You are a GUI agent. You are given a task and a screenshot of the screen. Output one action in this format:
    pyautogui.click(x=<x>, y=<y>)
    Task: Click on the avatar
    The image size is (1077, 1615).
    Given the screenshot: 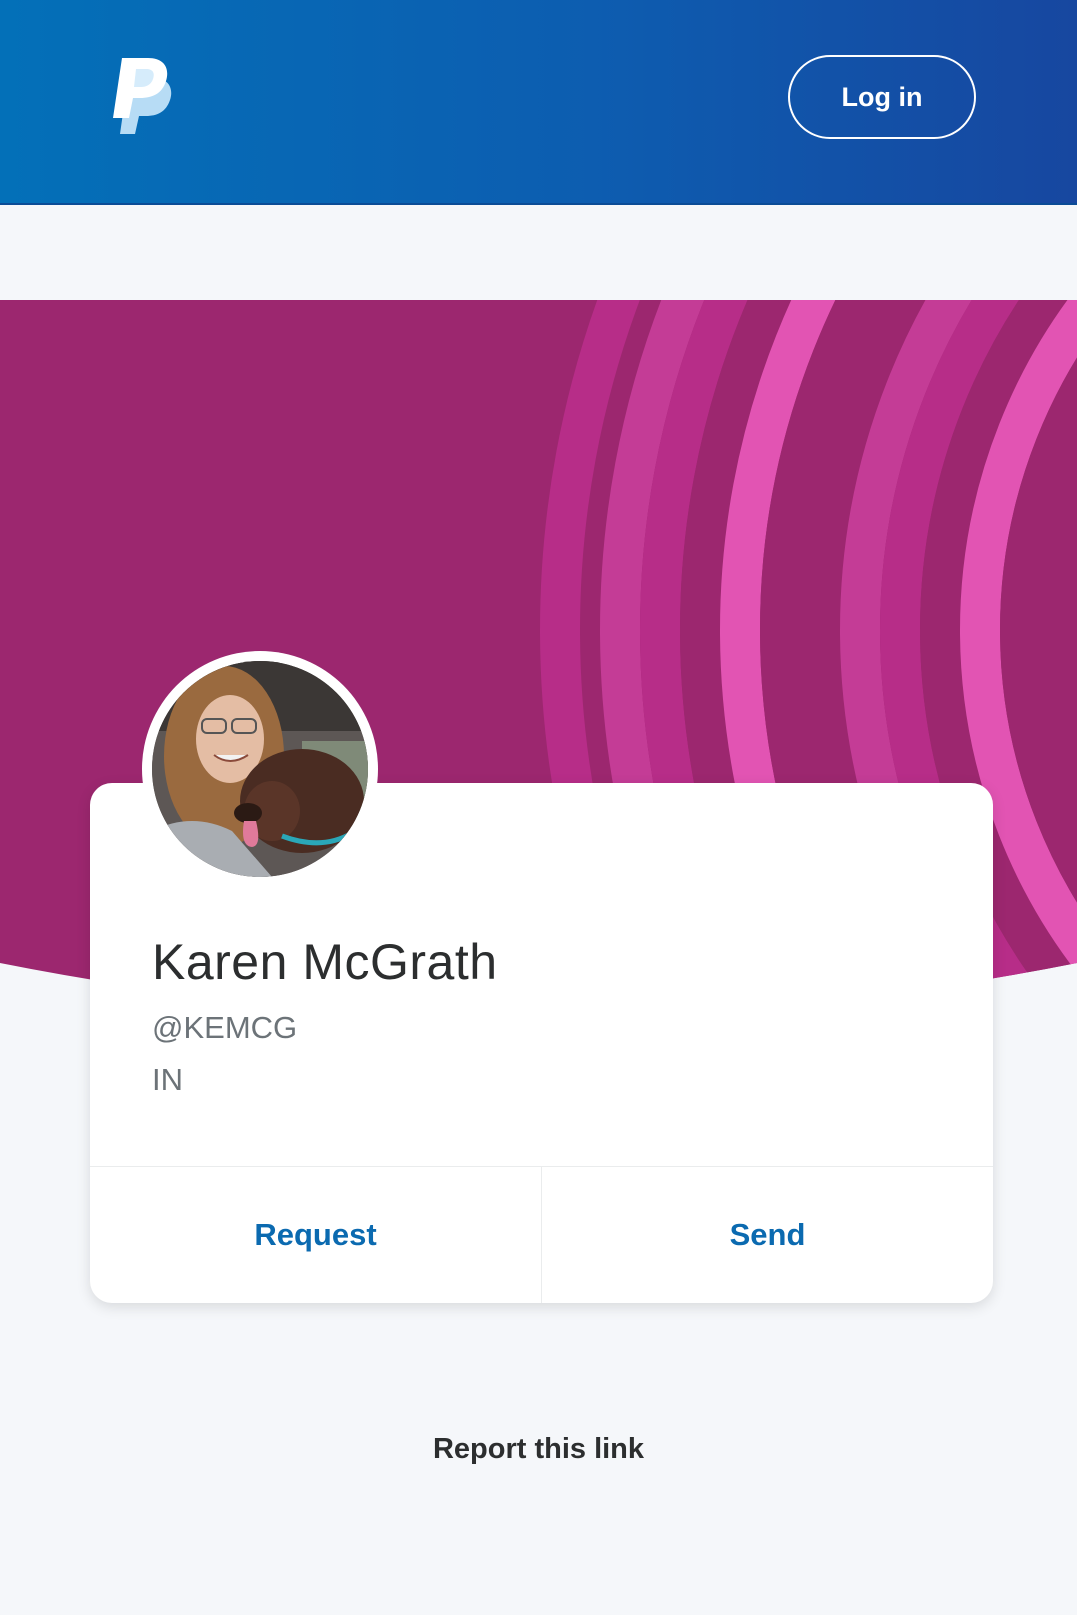 What is the action you would take?
    pyautogui.click(x=260, y=769)
    